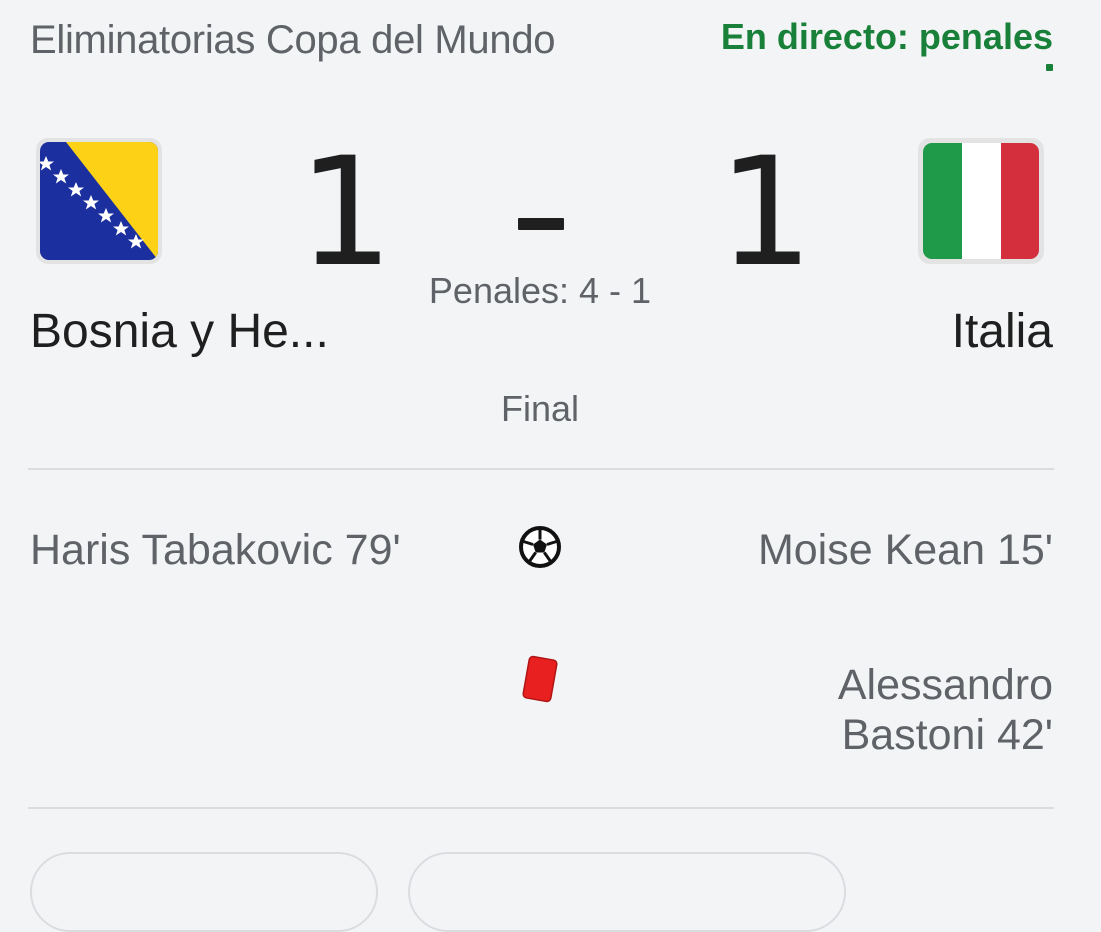  Describe the element at coordinates (766, 213) in the screenshot. I see `away-score: 1` at that location.